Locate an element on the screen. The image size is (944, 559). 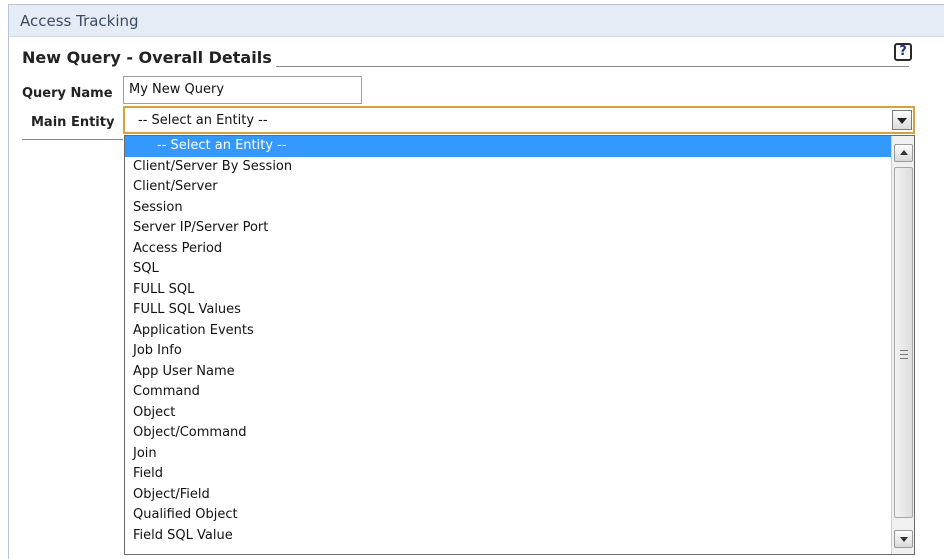
main-entity-label: Main Entity is located at coordinates (73, 122).